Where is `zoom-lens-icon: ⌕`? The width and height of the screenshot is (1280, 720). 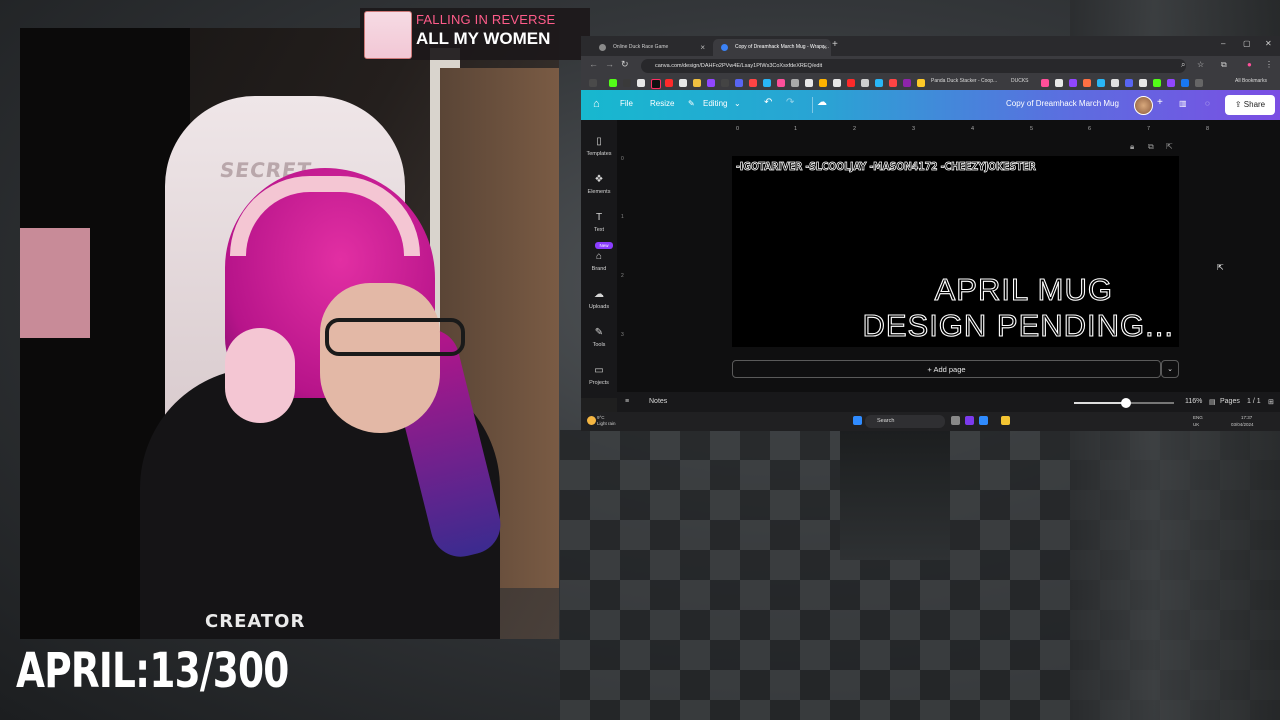 zoom-lens-icon: ⌕ is located at coordinates (1183, 65).